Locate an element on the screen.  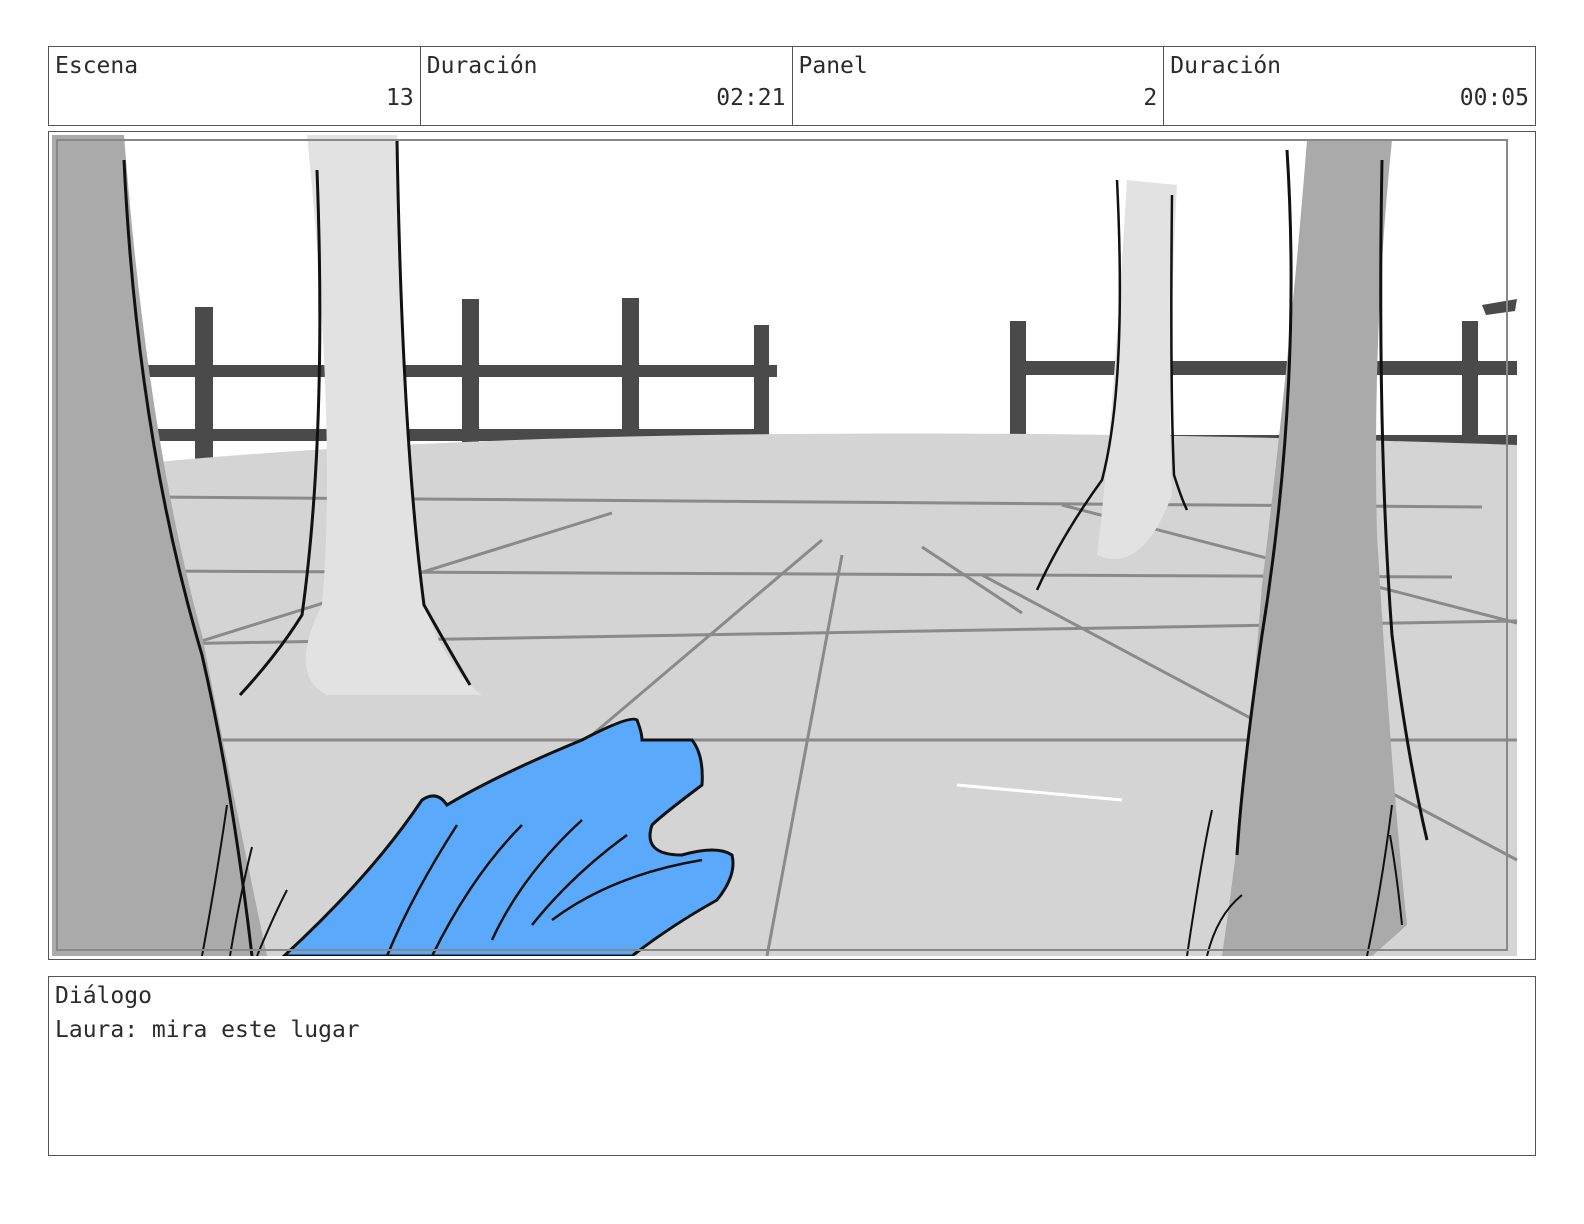
scene-duration-value: 02:21 is located at coordinates (751, 98).